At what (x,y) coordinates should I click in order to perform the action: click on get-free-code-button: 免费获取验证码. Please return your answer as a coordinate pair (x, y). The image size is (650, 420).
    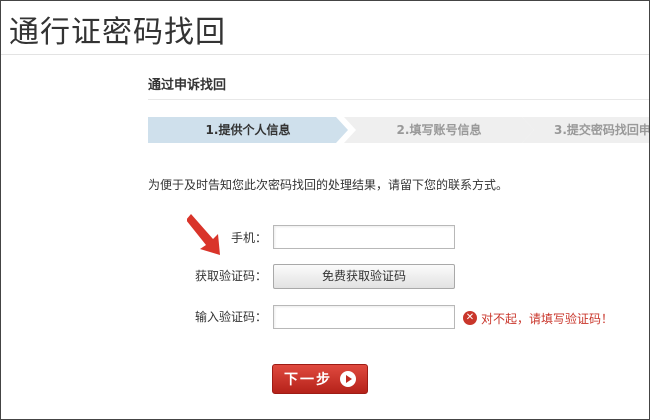
    Looking at the image, I should click on (364, 276).